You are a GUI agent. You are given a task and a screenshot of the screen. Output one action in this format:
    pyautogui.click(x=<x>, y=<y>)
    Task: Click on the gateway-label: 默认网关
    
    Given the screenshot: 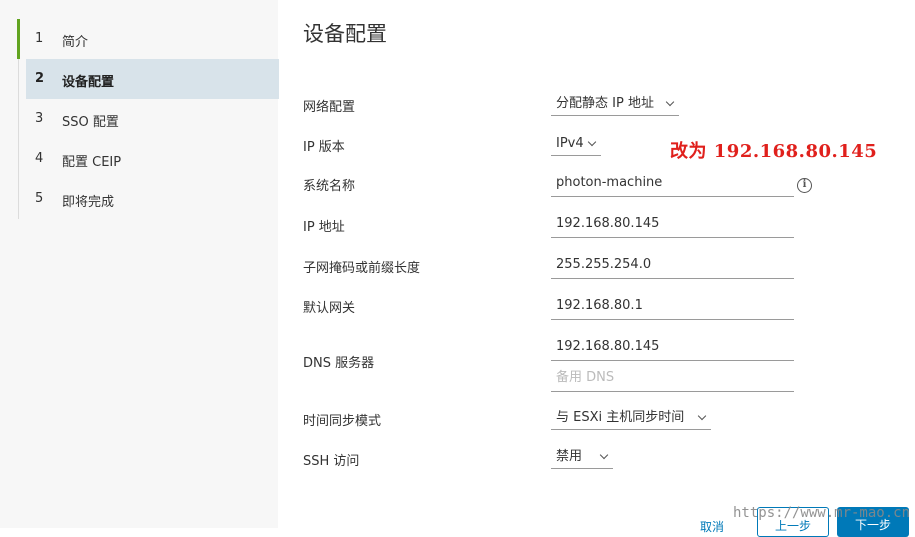 What is the action you would take?
    pyautogui.click(x=329, y=308)
    